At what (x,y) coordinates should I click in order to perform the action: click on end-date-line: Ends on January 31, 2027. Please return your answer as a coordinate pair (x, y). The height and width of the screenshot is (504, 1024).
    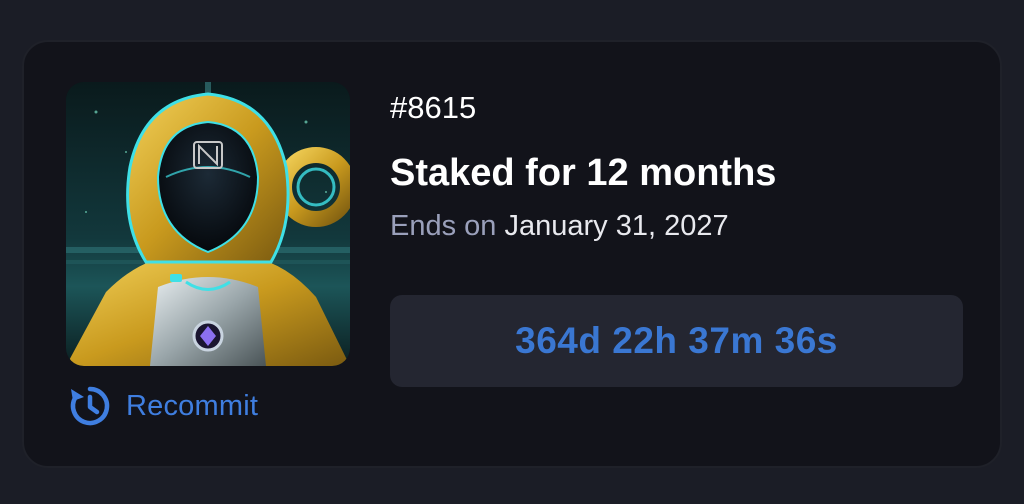
    Looking at the image, I should click on (559, 226).